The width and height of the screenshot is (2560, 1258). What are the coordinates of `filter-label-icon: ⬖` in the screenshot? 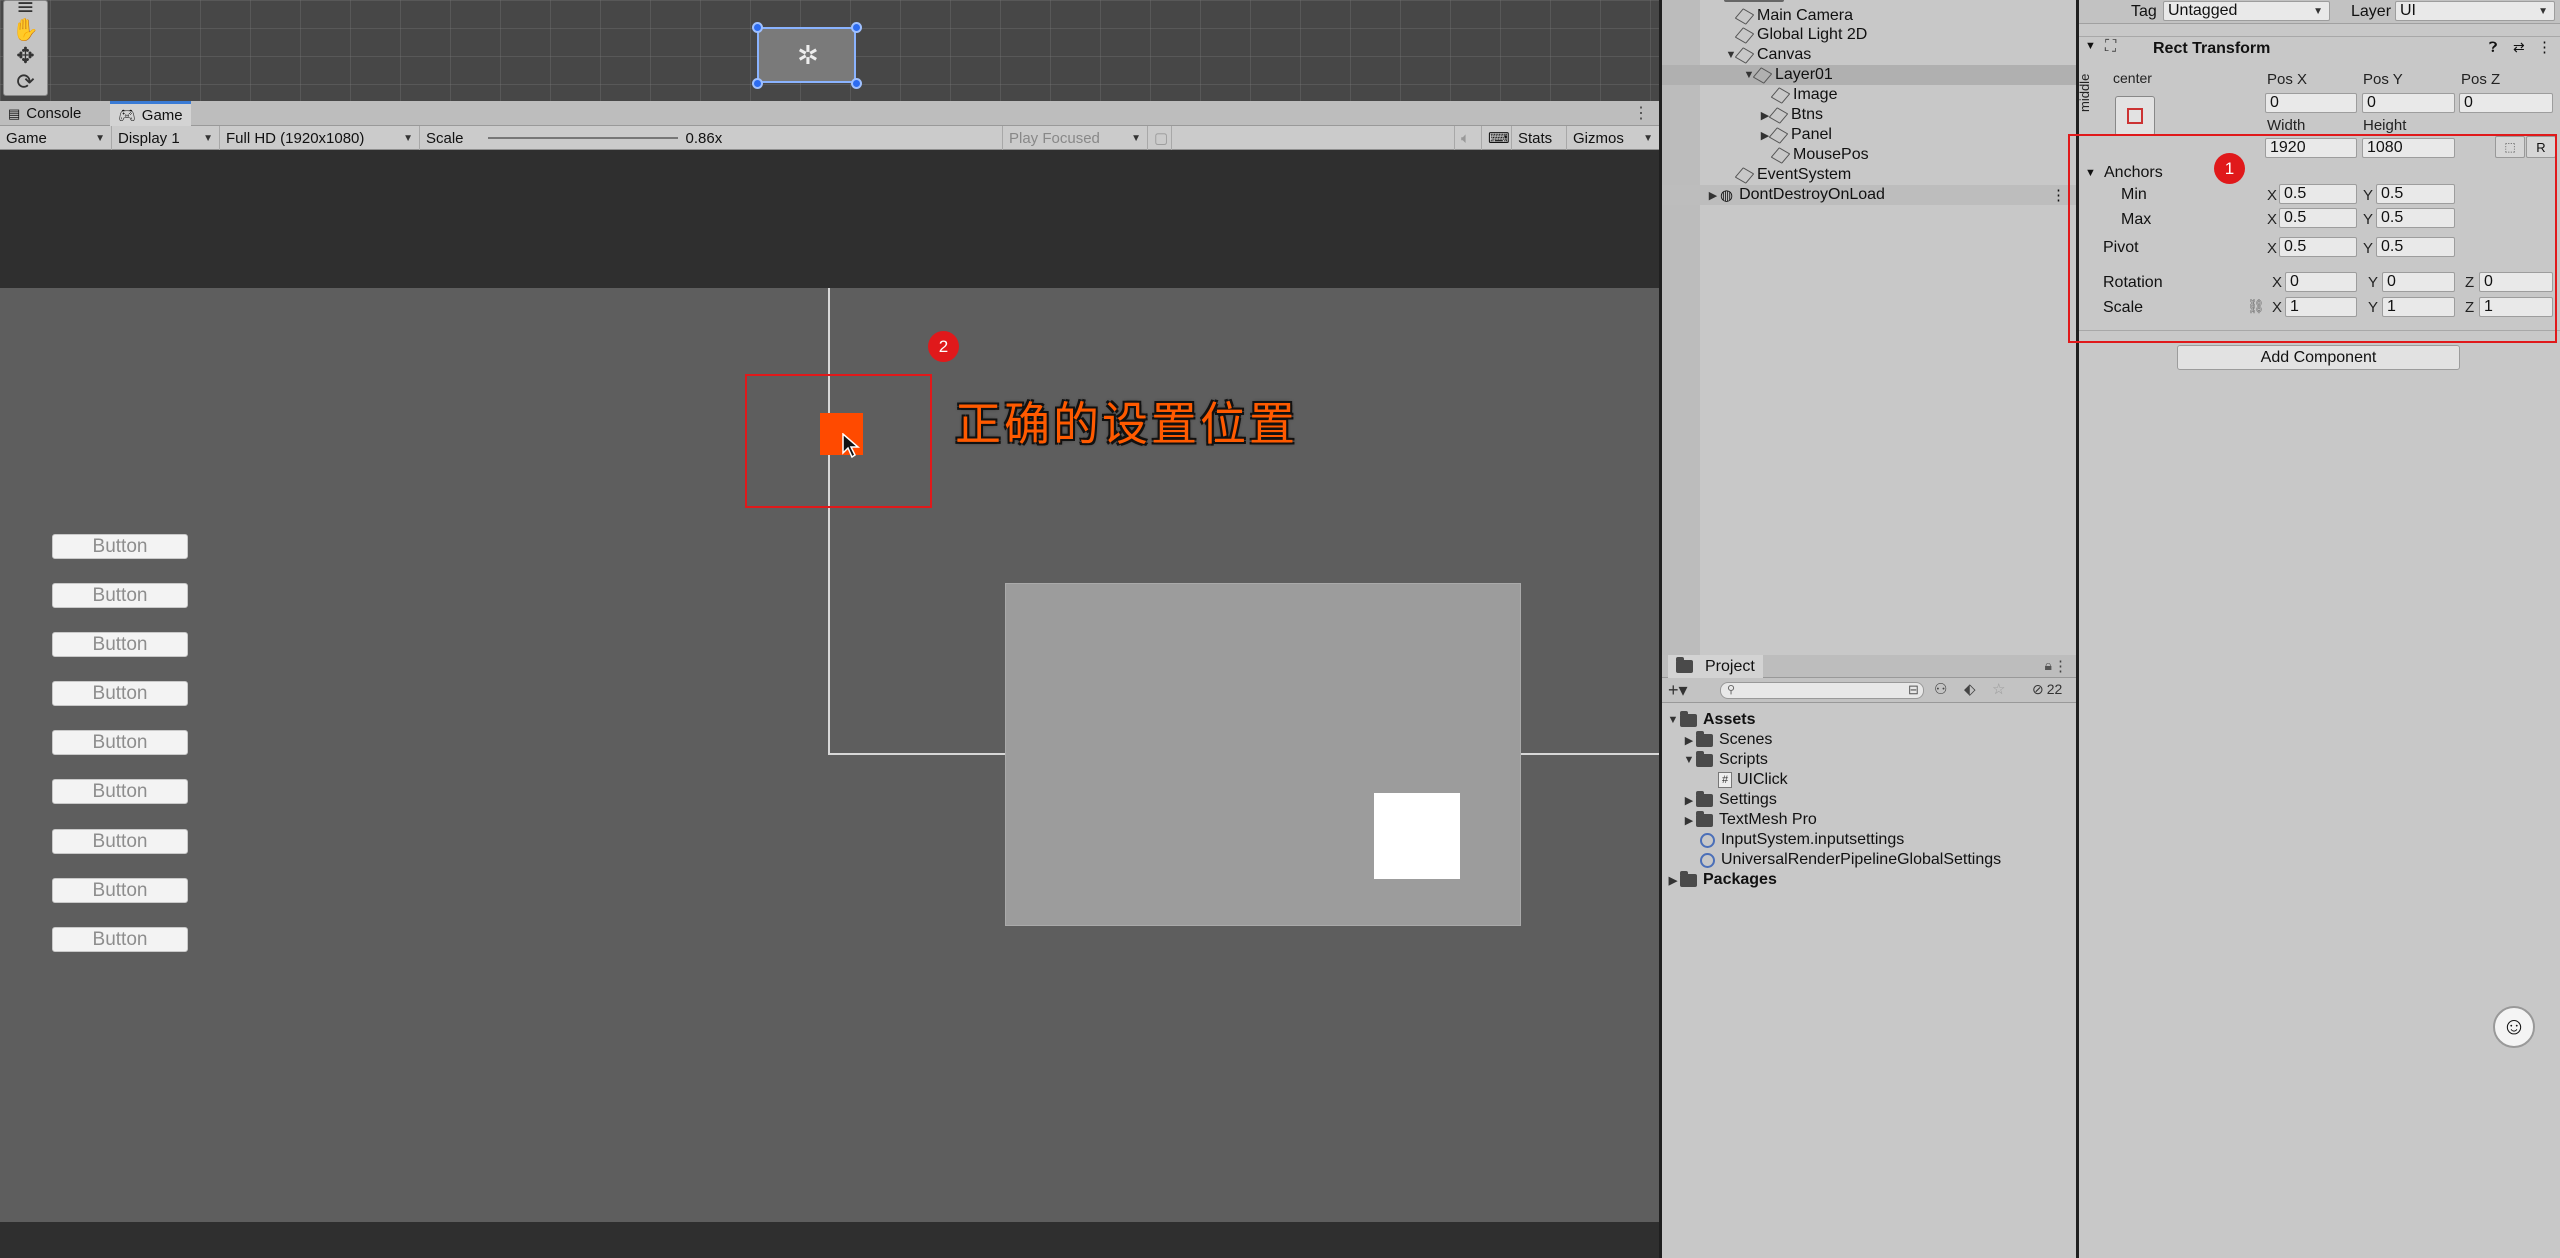 It's located at (1970, 689).